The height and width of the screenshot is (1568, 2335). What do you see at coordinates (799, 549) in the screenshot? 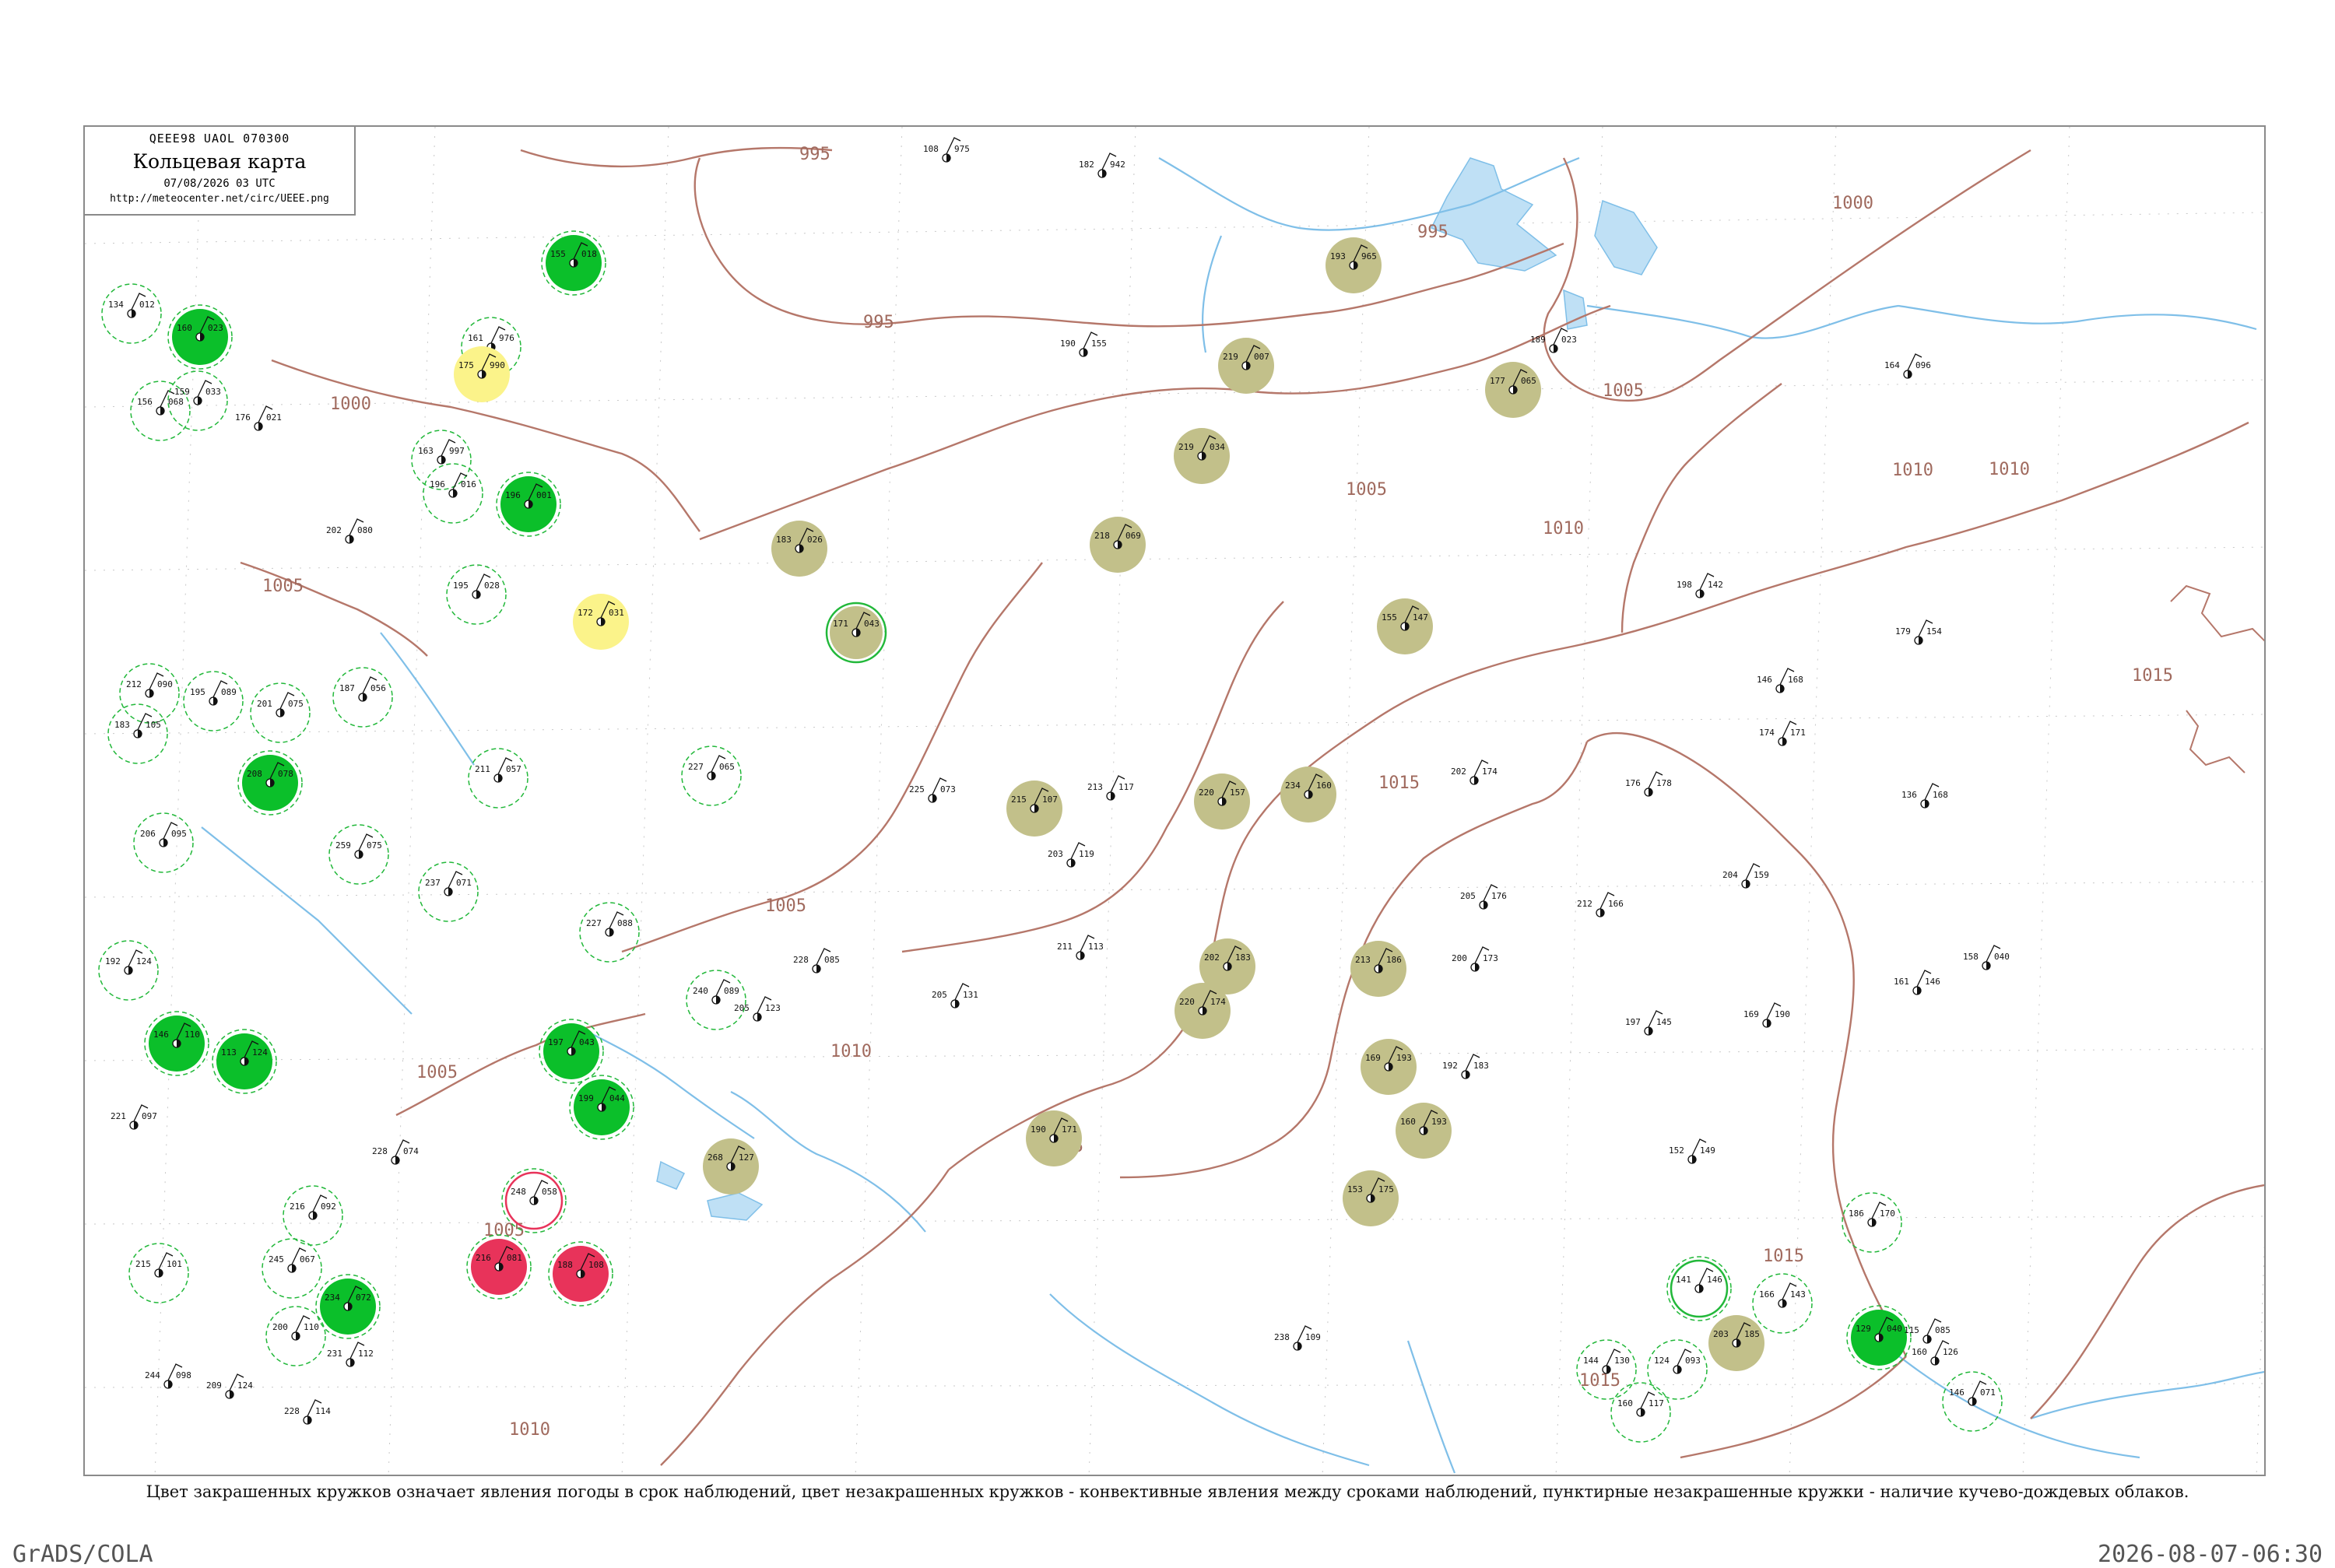
I see `station-plot: 183 026` at bounding box center [799, 549].